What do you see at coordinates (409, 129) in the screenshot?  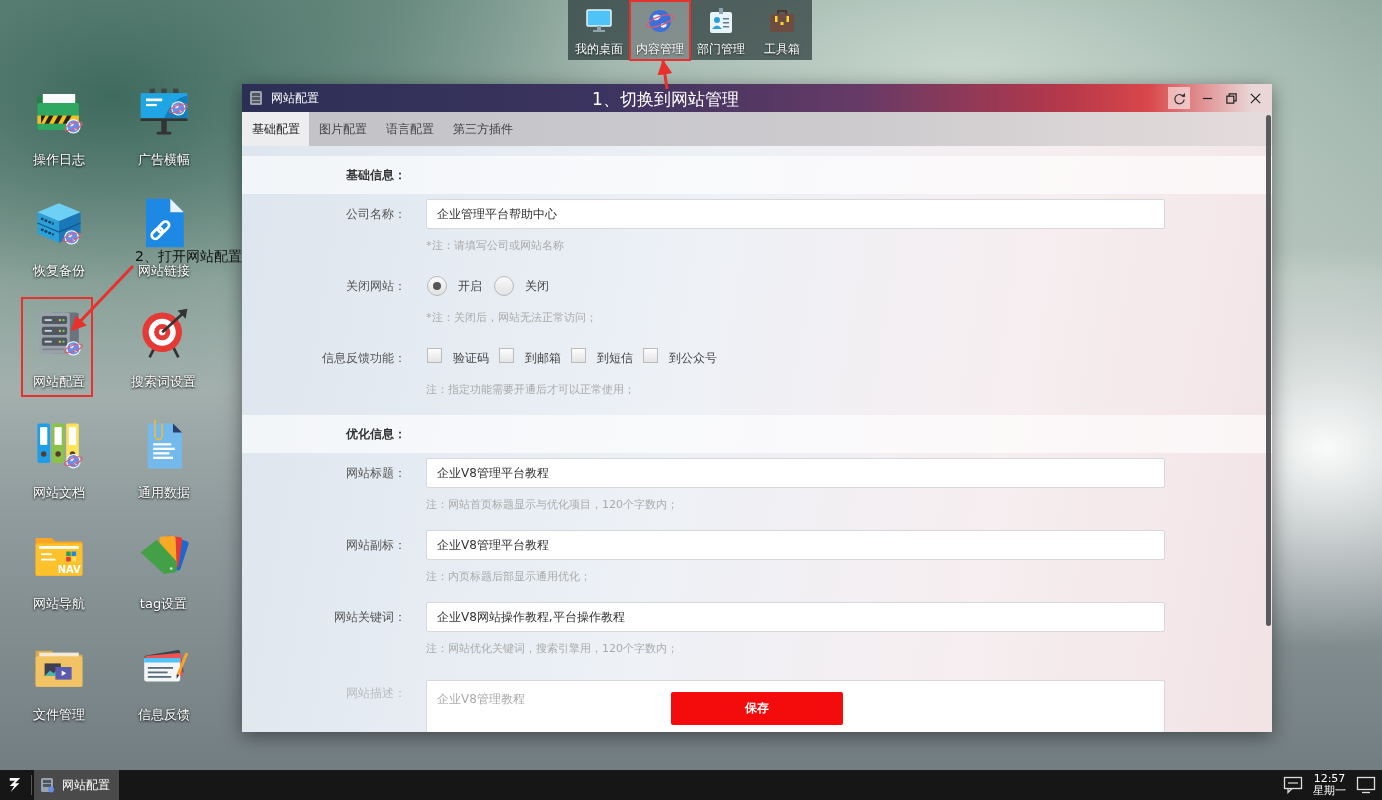 I see `tab: 语言配置` at bounding box center [409, 129].